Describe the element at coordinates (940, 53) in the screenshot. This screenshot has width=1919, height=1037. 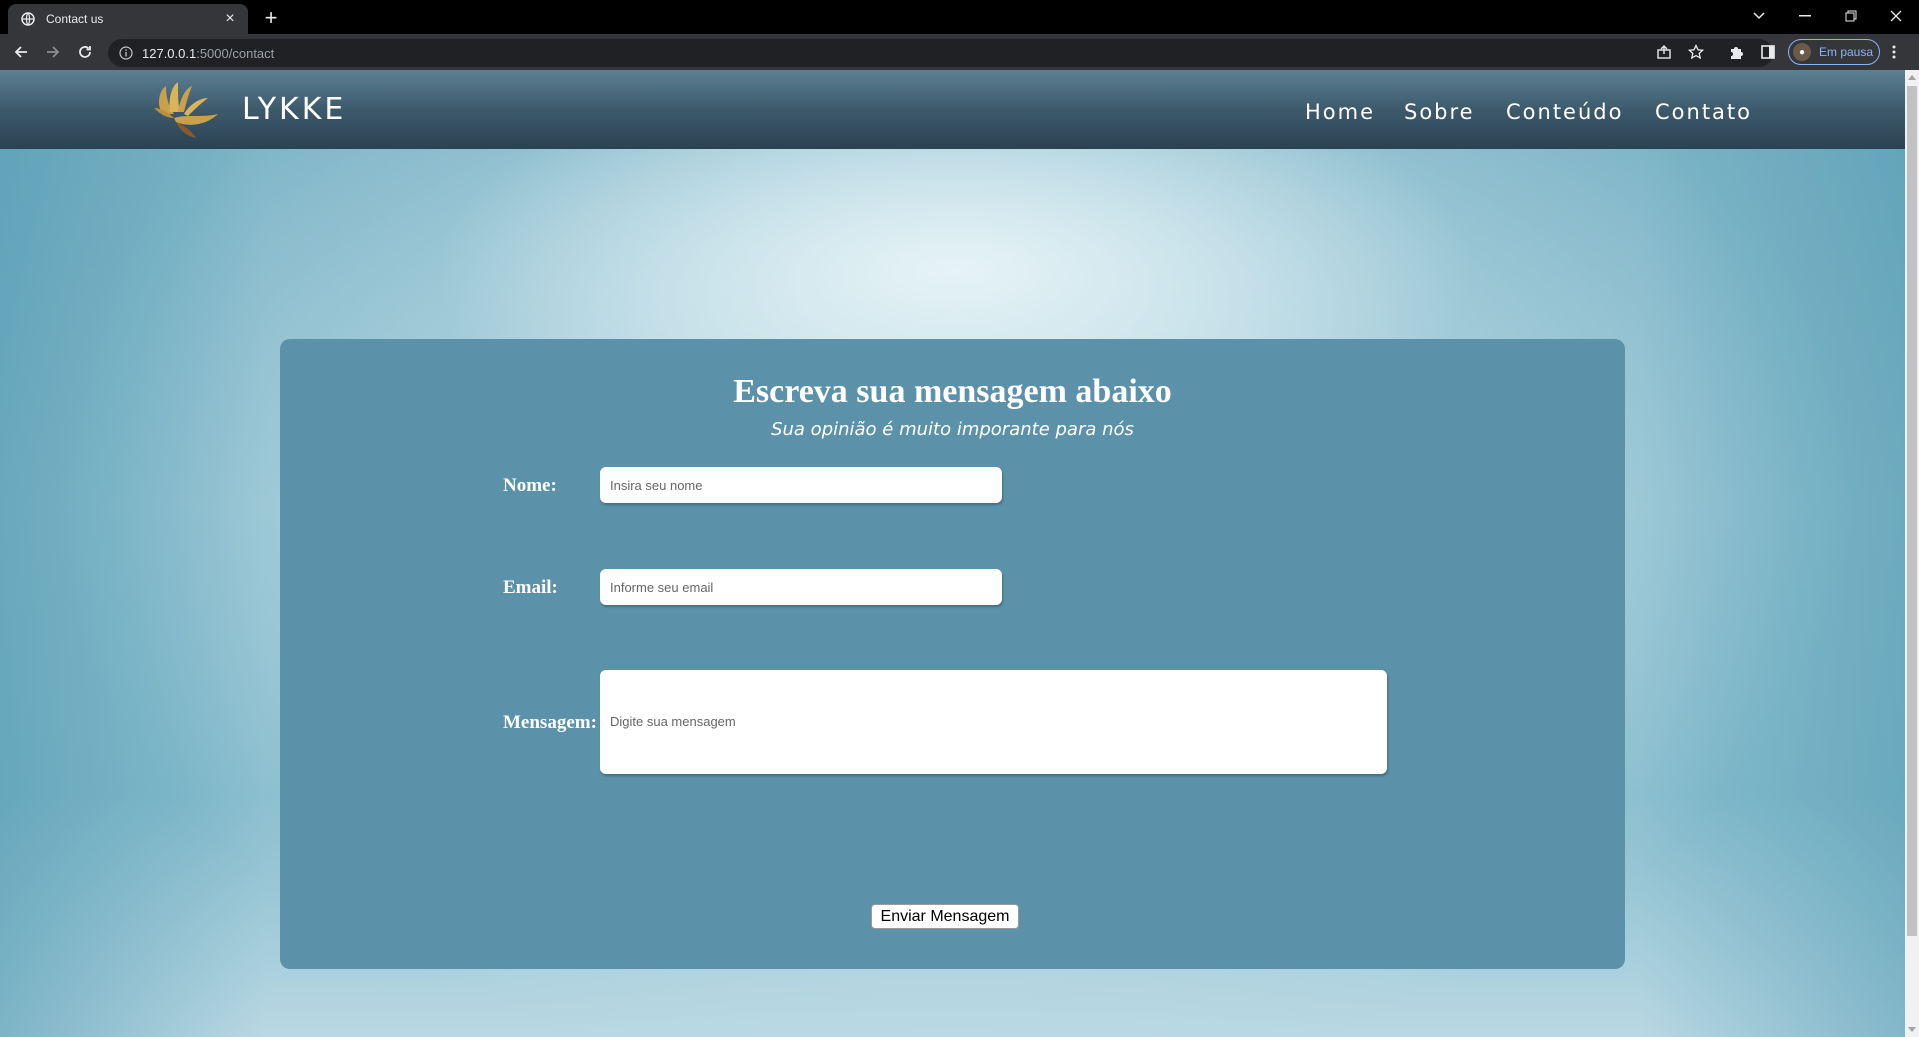
I see `address-bar: 127.0.0.1:5000/contact` at that location.